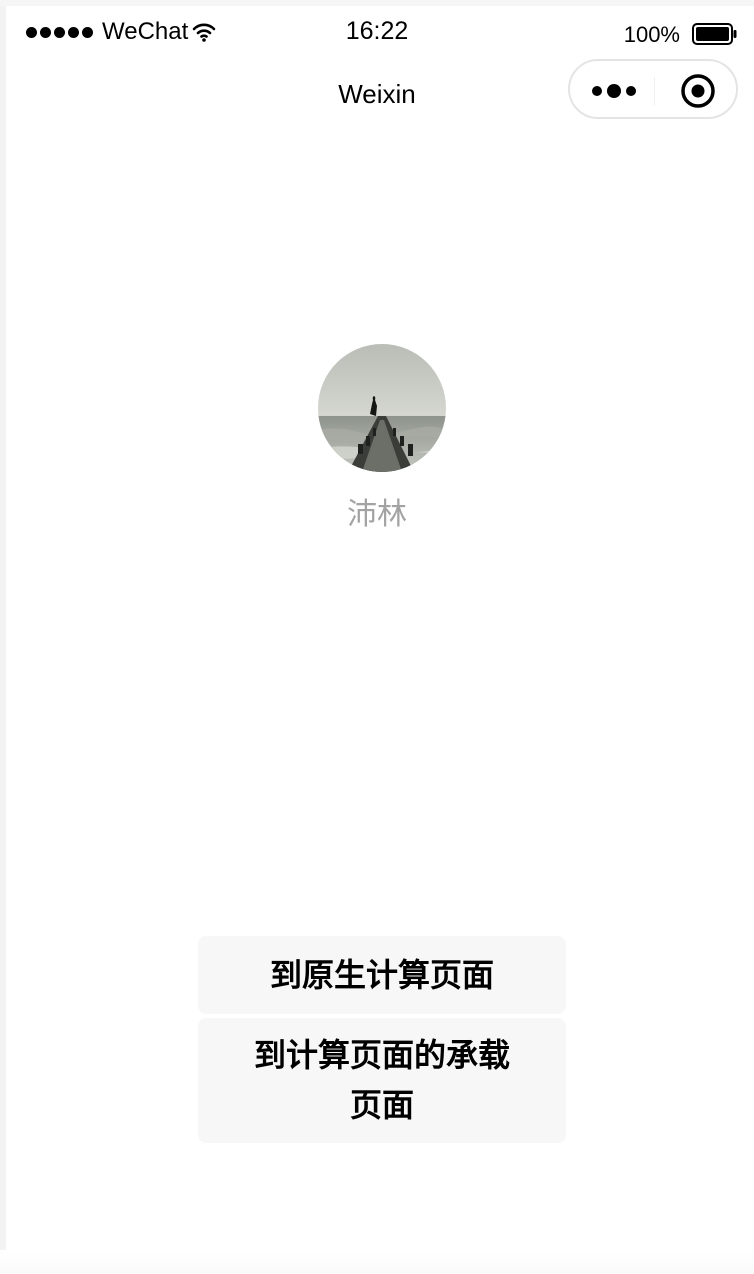 This screenshot has height=1274, width=754. Describe the element at coordinates (377, 30) in the screenshot. I see `status-bar: WeChat 16:22 100%` at that location.